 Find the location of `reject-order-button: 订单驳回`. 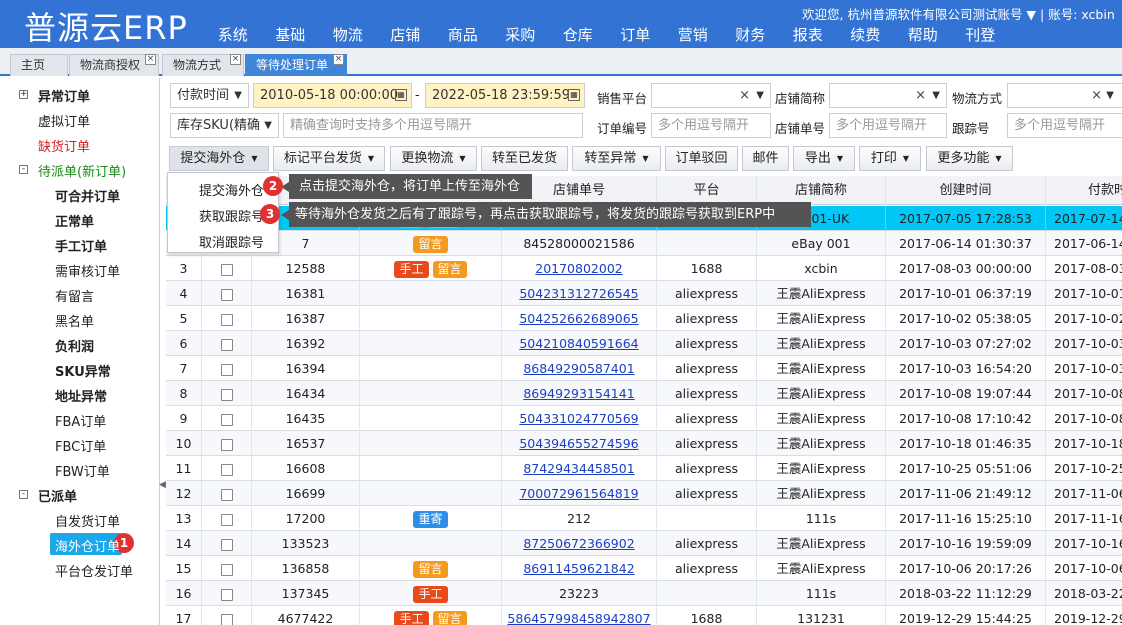

reject-order-button: 订单驳回 is located at coordinates (701, 158).